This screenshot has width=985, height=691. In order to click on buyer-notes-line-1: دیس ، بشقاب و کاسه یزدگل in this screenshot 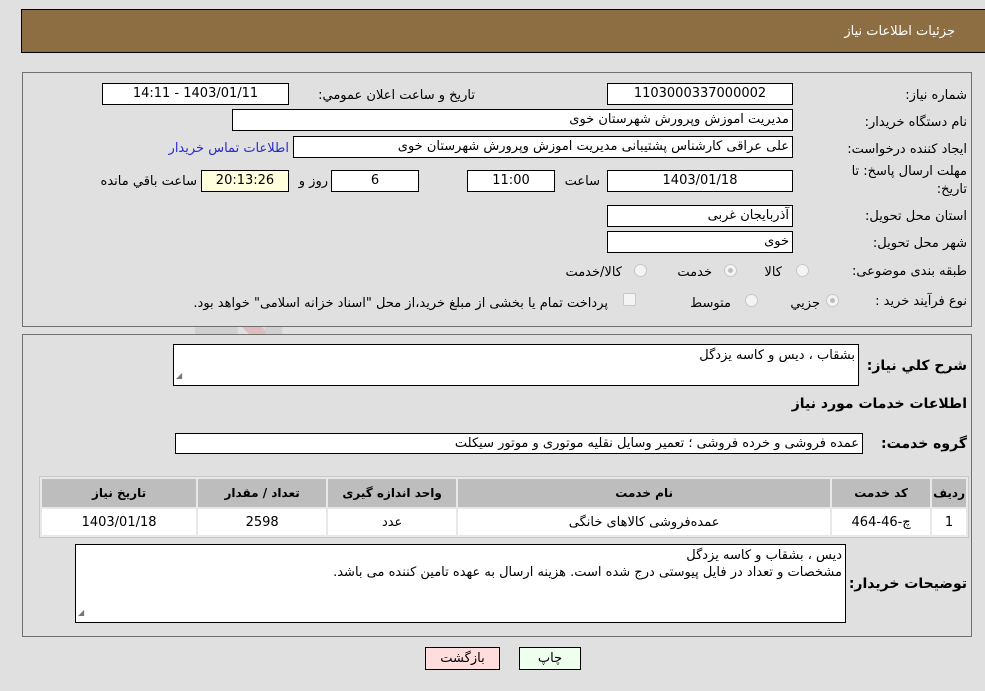, I will do `click(764, 555)`.